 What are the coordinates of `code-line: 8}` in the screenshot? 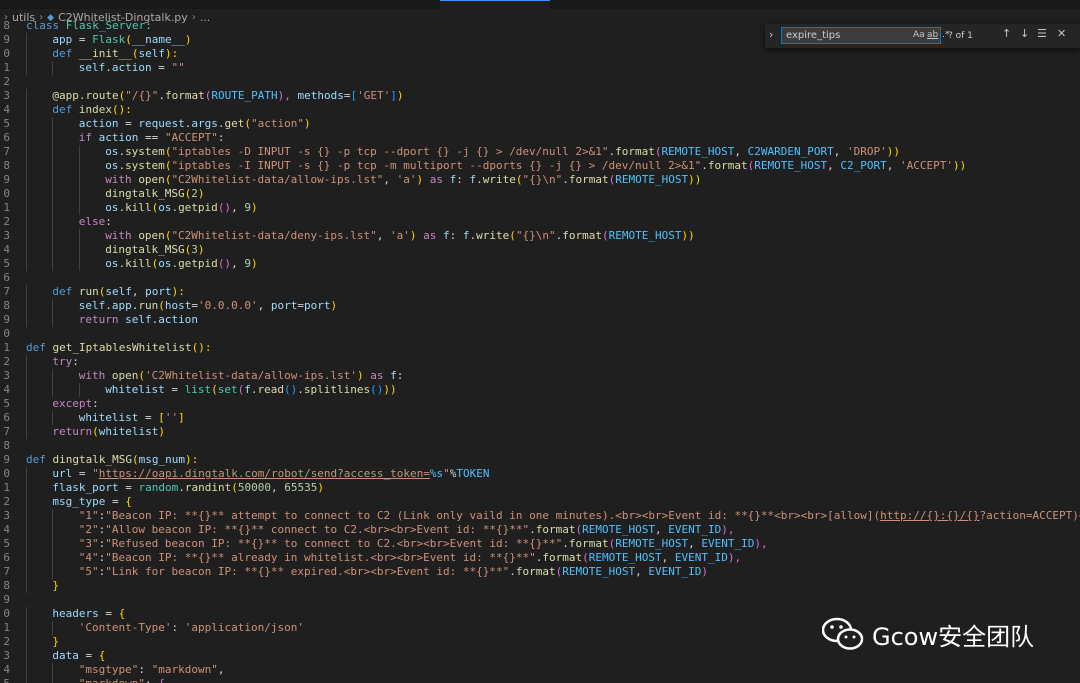 It's located at (540, 586).